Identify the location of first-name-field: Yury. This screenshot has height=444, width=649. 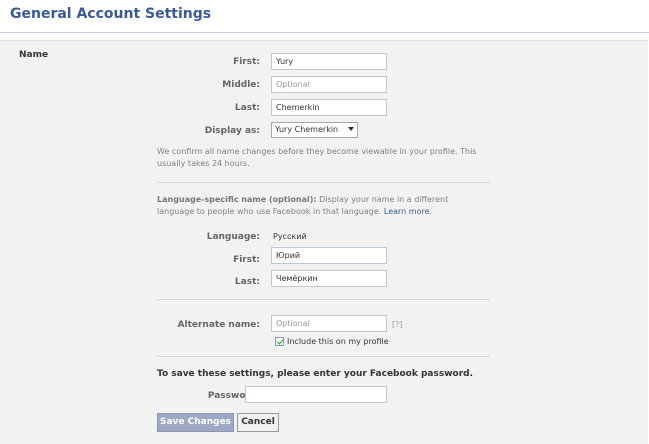
(329, 61).